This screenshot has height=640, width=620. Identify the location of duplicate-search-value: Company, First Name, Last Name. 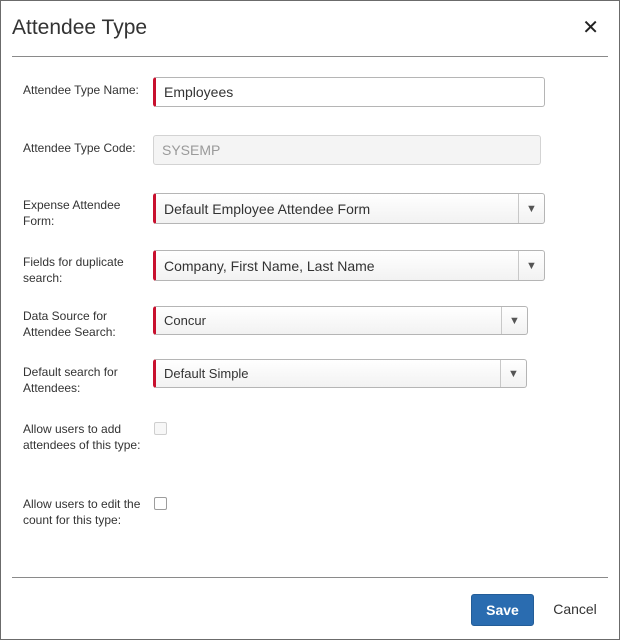
(269, 265).